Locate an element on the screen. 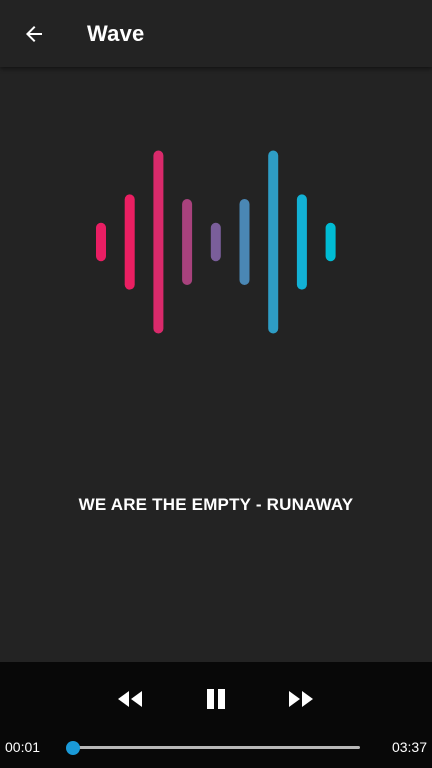 The image size is (432, 768). fast-forward-icon is located at coordinates (301, 699).